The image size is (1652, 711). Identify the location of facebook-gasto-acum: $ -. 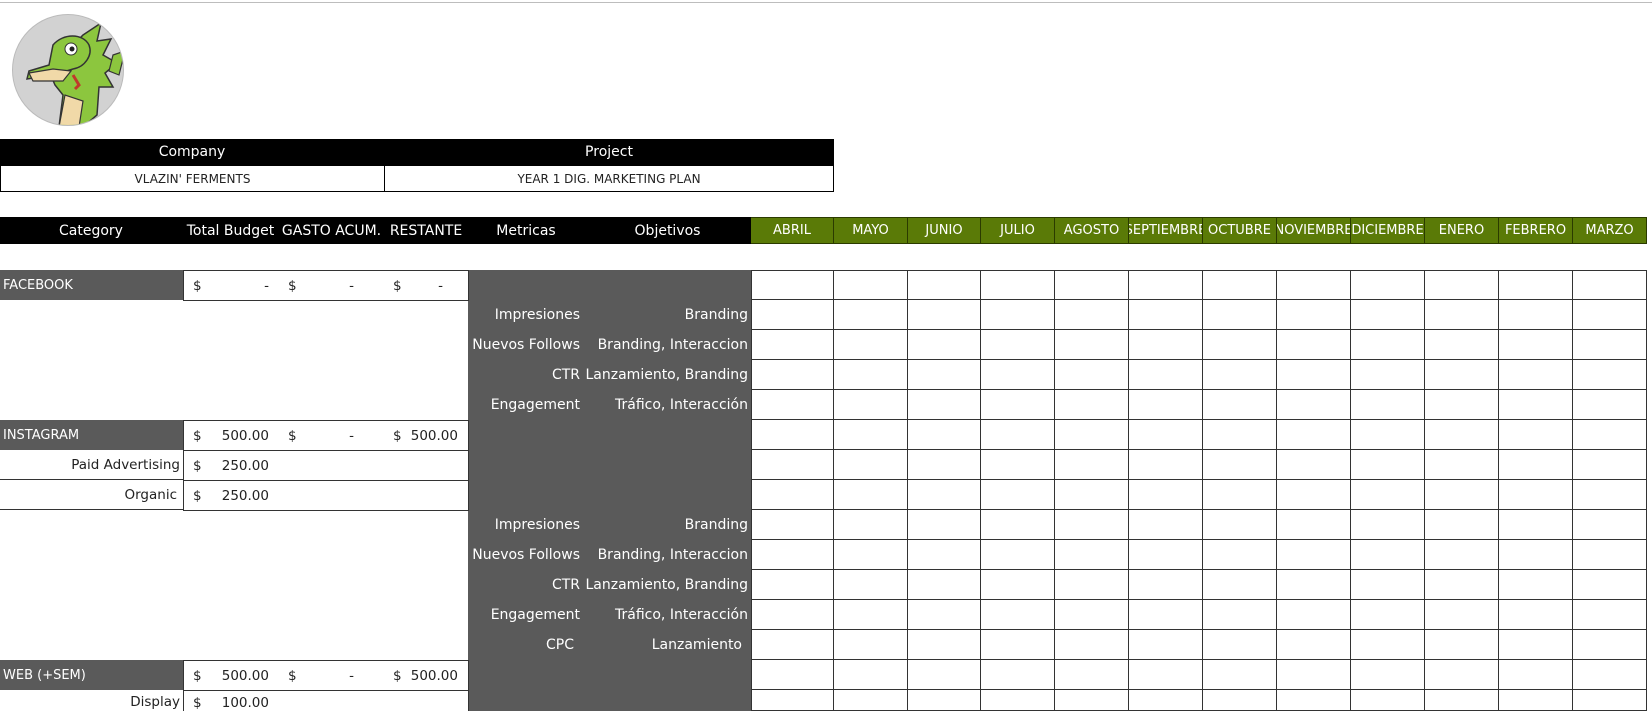
(332, 285).